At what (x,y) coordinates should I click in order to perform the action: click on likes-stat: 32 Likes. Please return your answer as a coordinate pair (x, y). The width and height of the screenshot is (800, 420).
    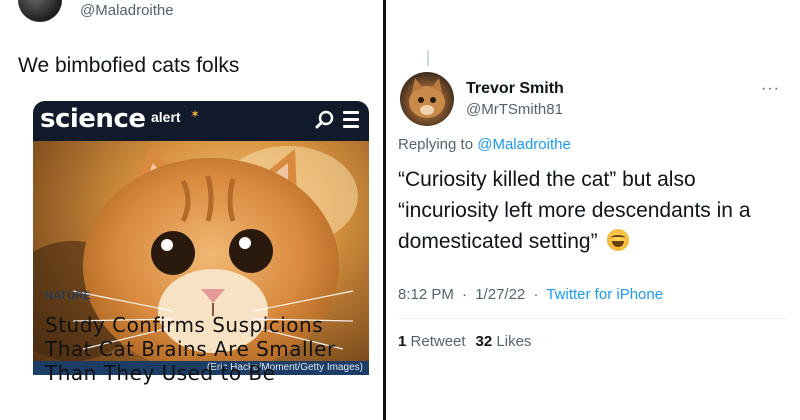
    Looking at the image, I should click on (504, 341).